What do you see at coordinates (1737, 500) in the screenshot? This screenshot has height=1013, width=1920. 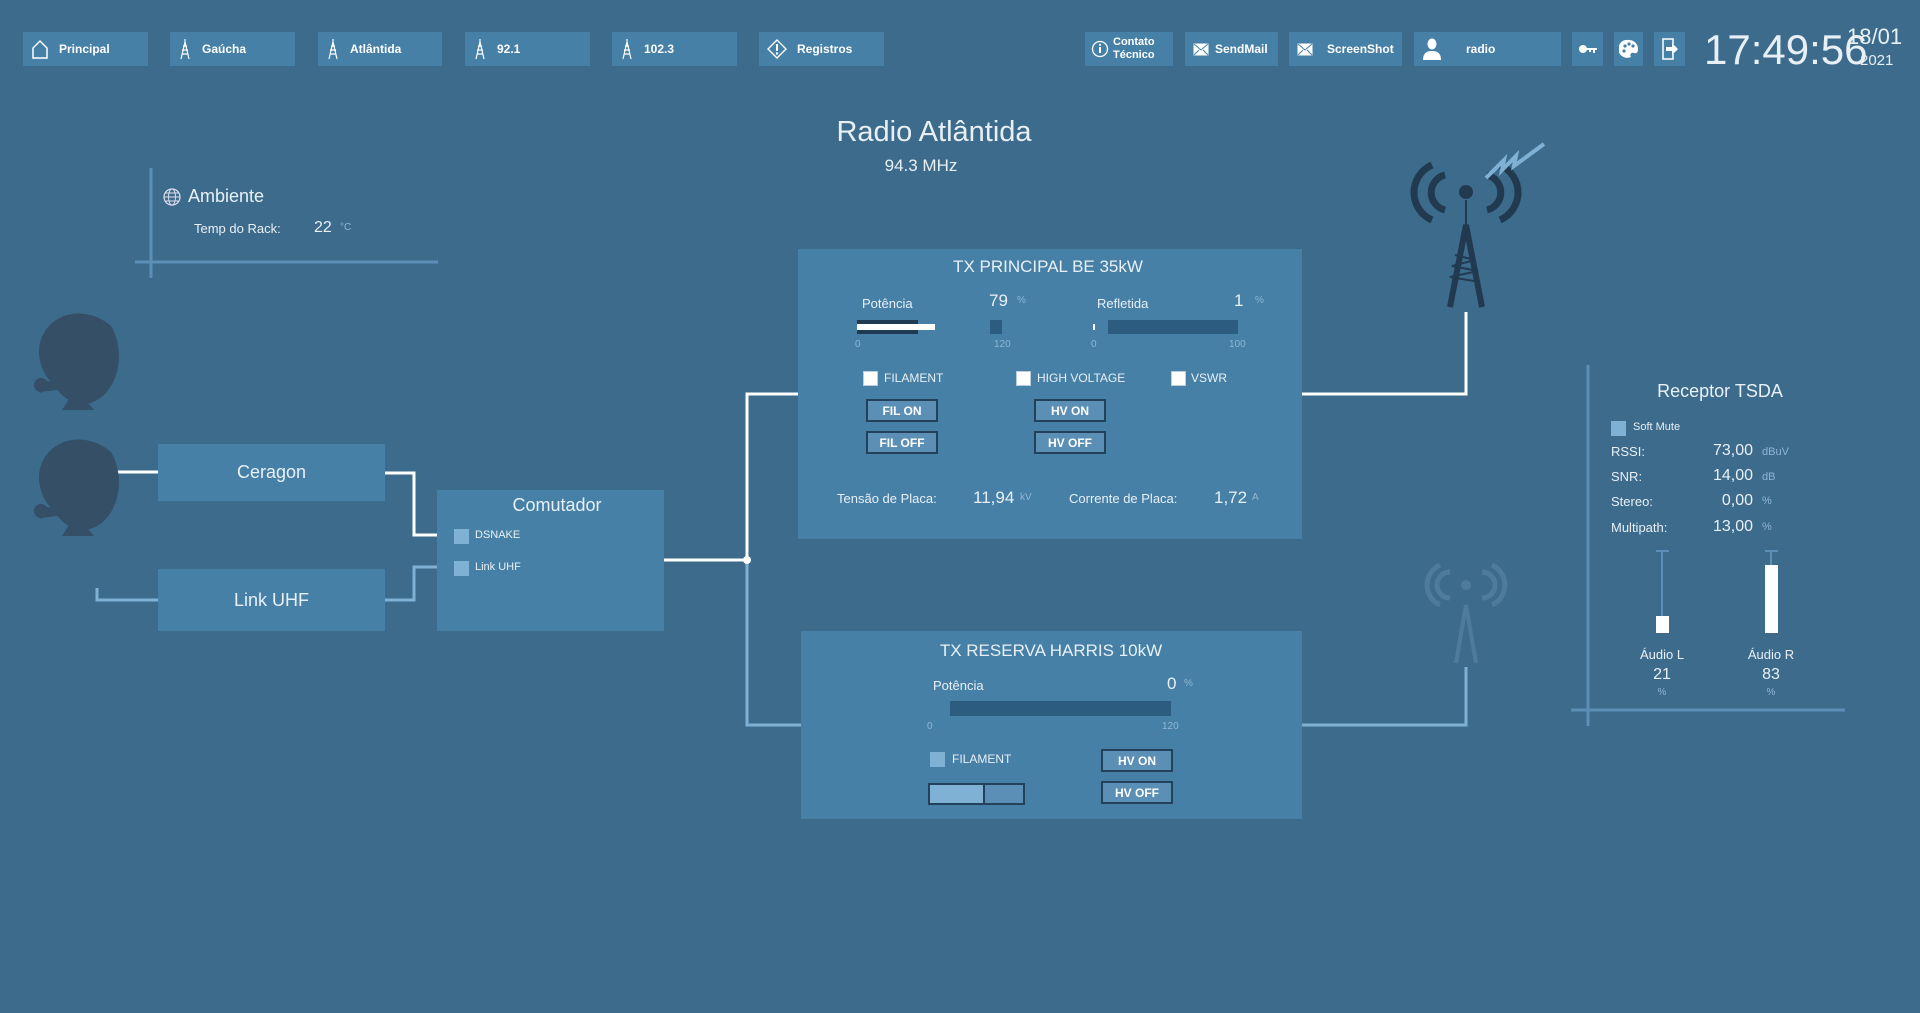 I see `stereo-value: 0,00` at bounding box center [1737, 500].